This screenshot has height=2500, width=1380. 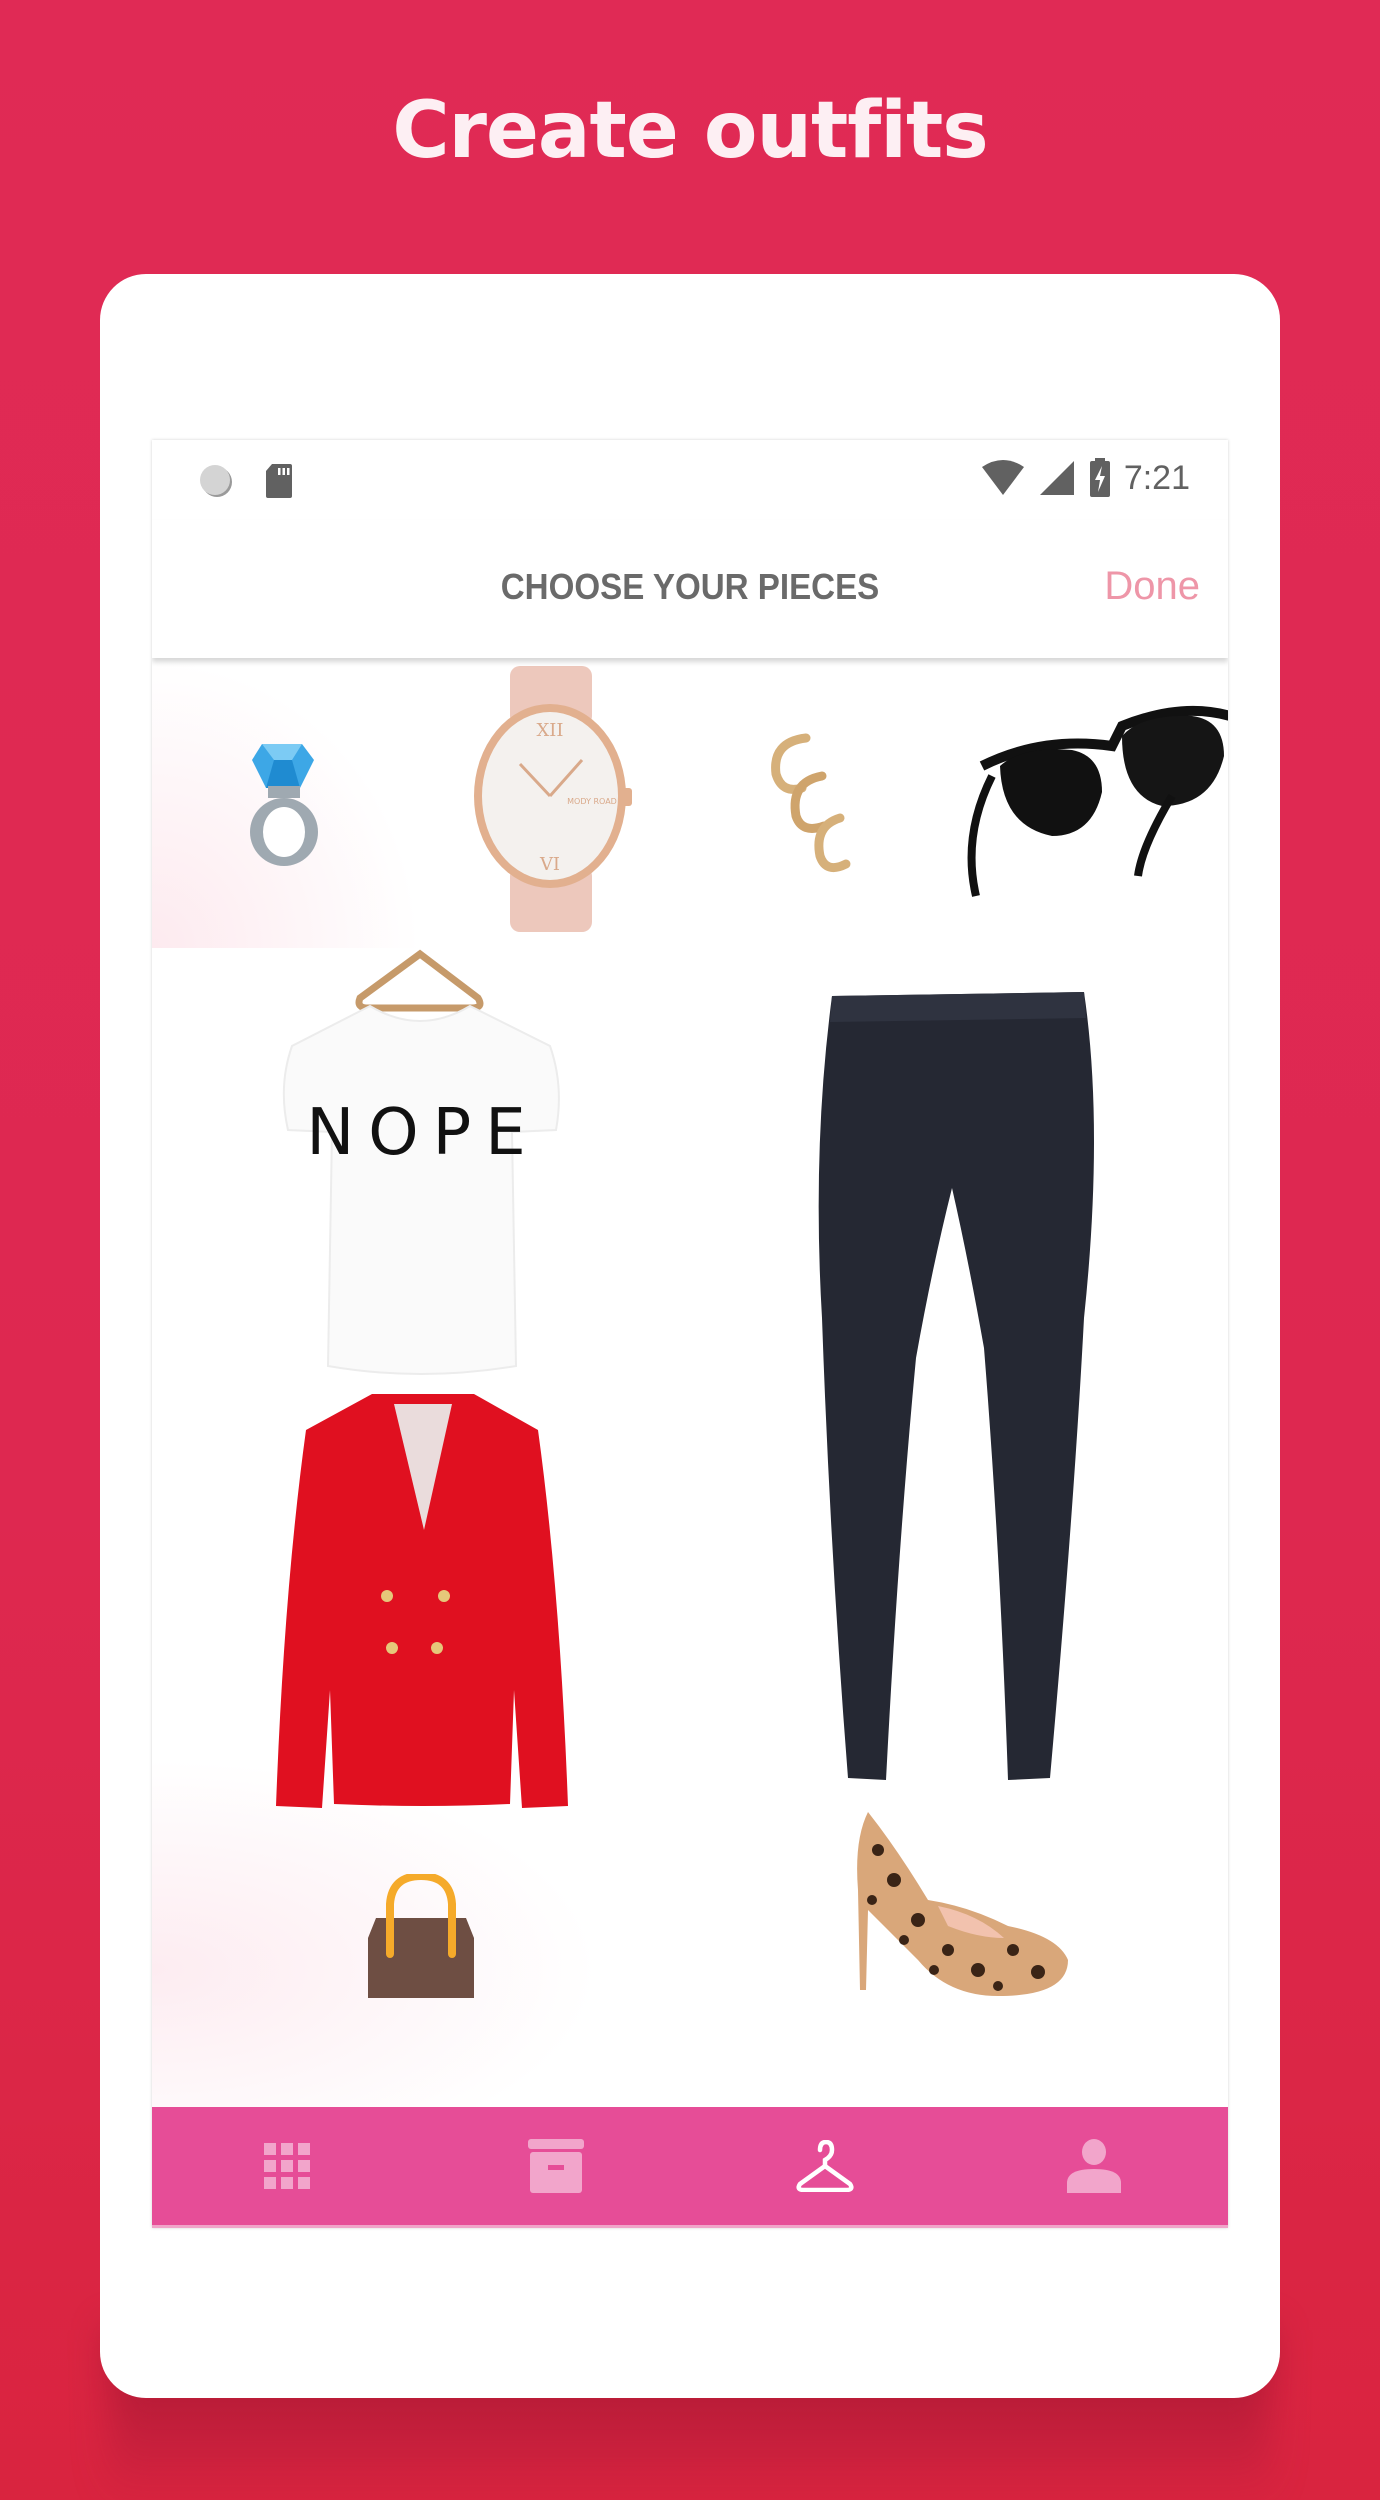 What do you see at coordinates (592, 801) in the screenshot?
I see `watch-dial-text: MODY ROAD` at bounding box center [592, 801].